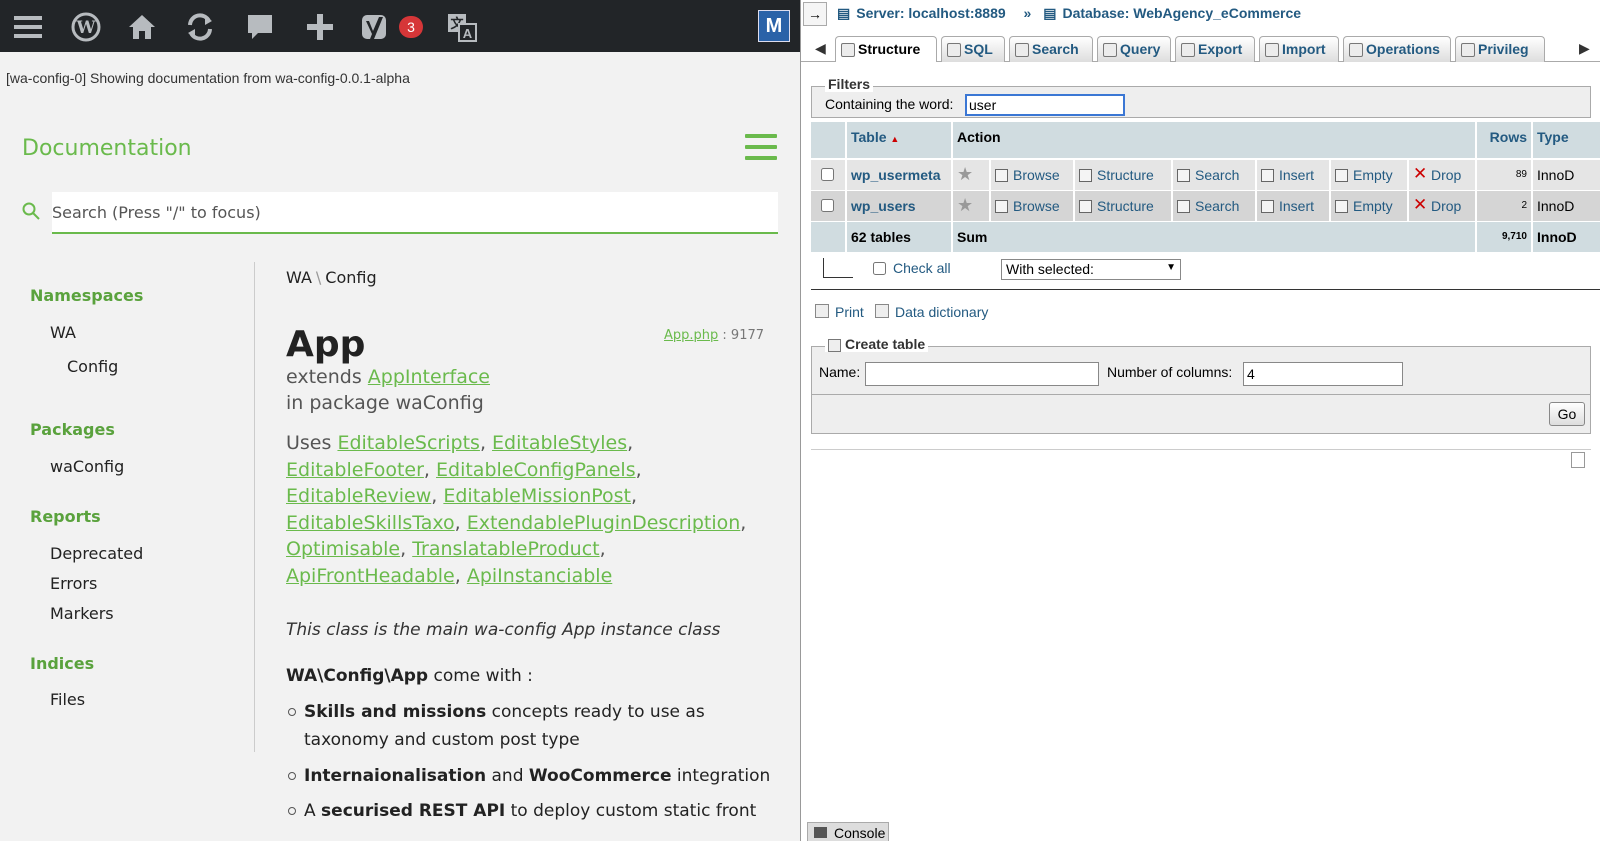  Describe the element at coordinates (1134, 49) in the screenshot. I see `tab-query: Query` at that location.